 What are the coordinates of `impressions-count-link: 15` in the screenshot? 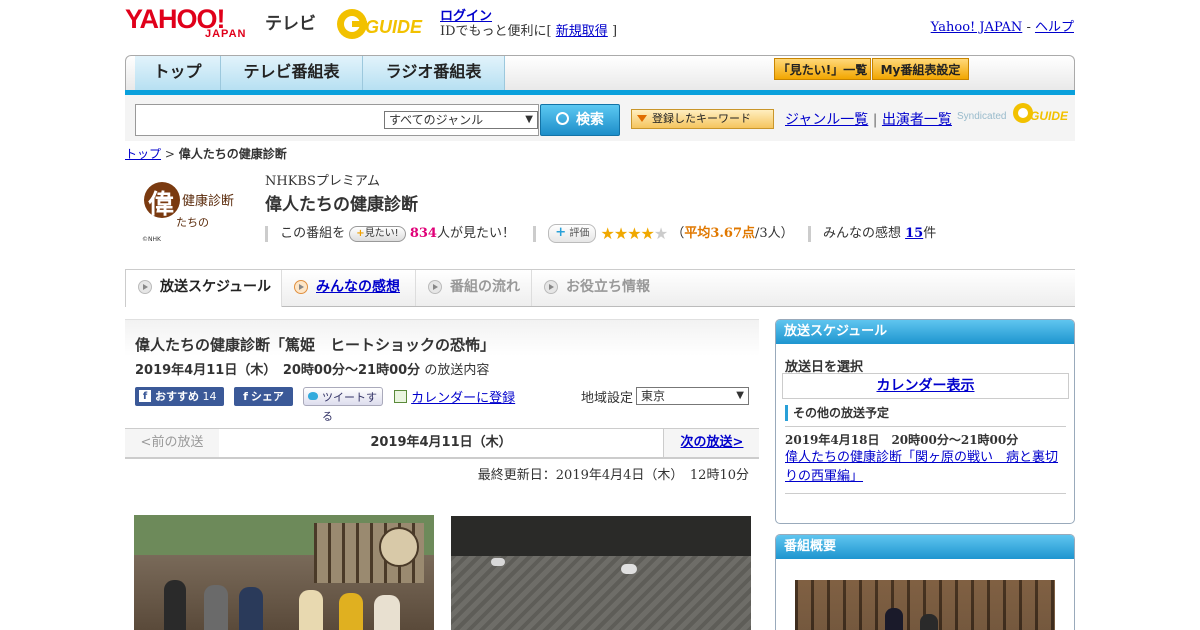 It's located at (914, 233).